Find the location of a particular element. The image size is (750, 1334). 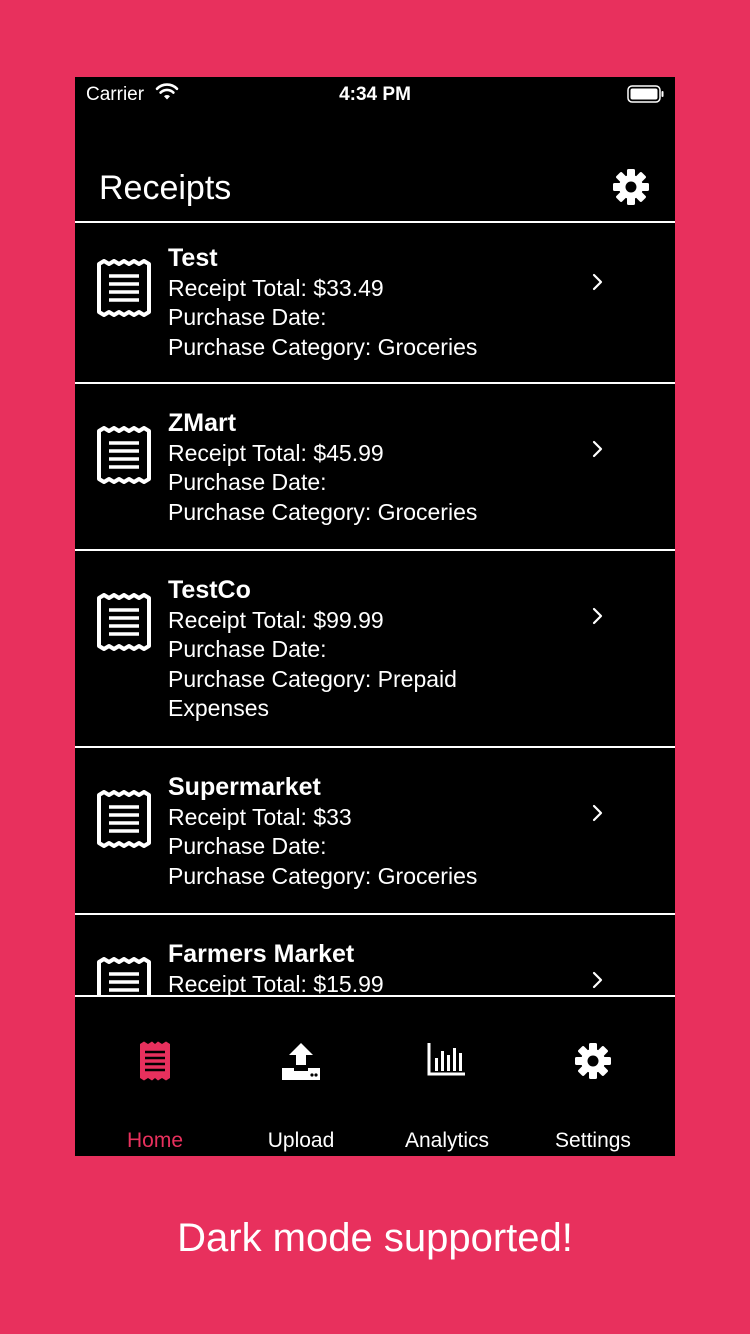

tab-label: Settings is located at coordinates (593, 1140).